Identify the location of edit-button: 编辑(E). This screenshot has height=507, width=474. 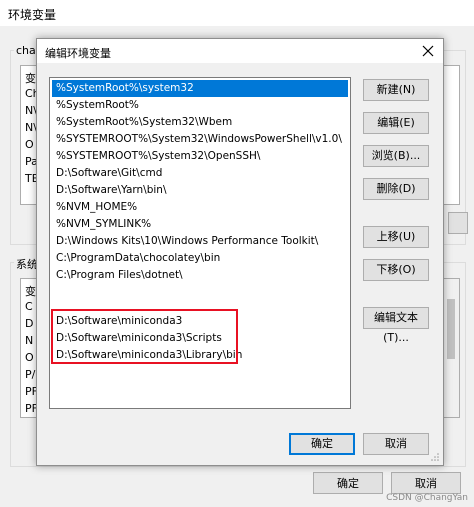
(396, 123).